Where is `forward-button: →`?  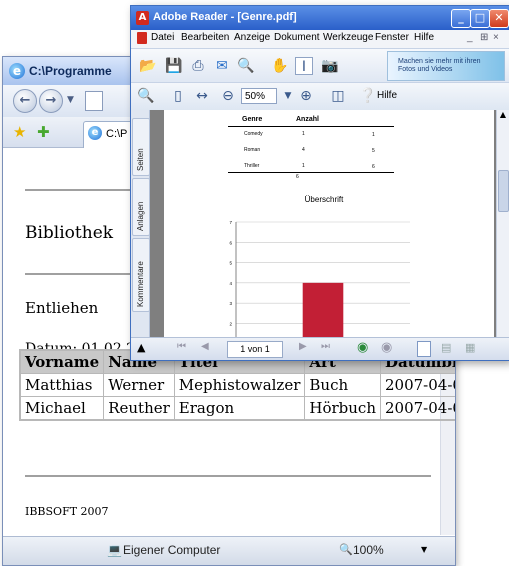
forward-button: → is located at coordinates (51, 101).